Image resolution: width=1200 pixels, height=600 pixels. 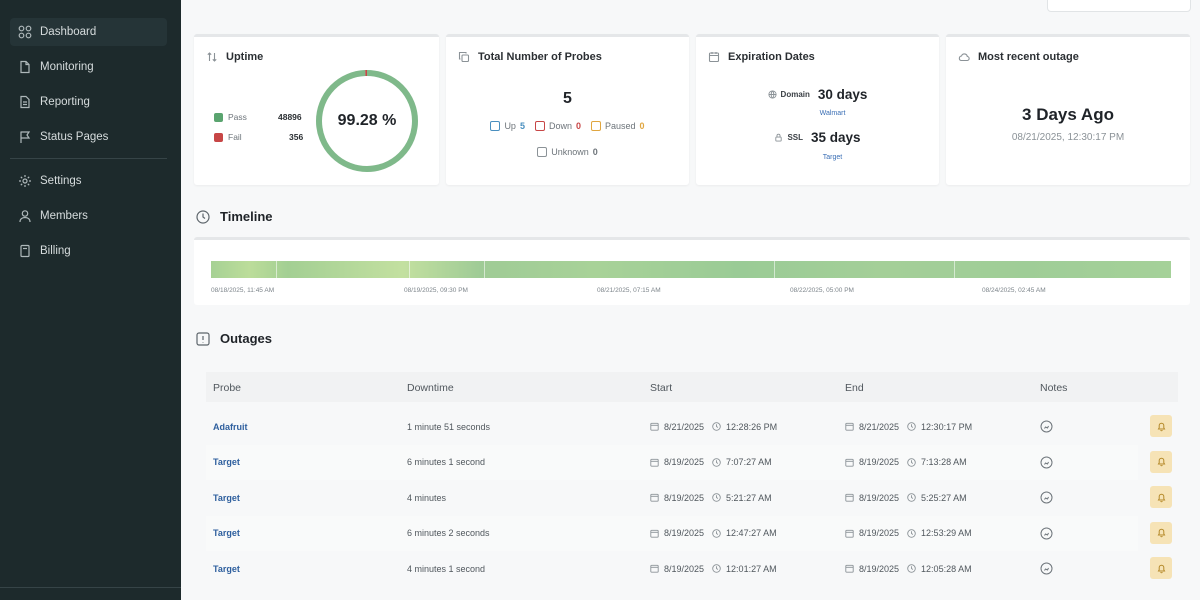 I want to click on column-header-probe: Probe, so click(x=227, y=388).